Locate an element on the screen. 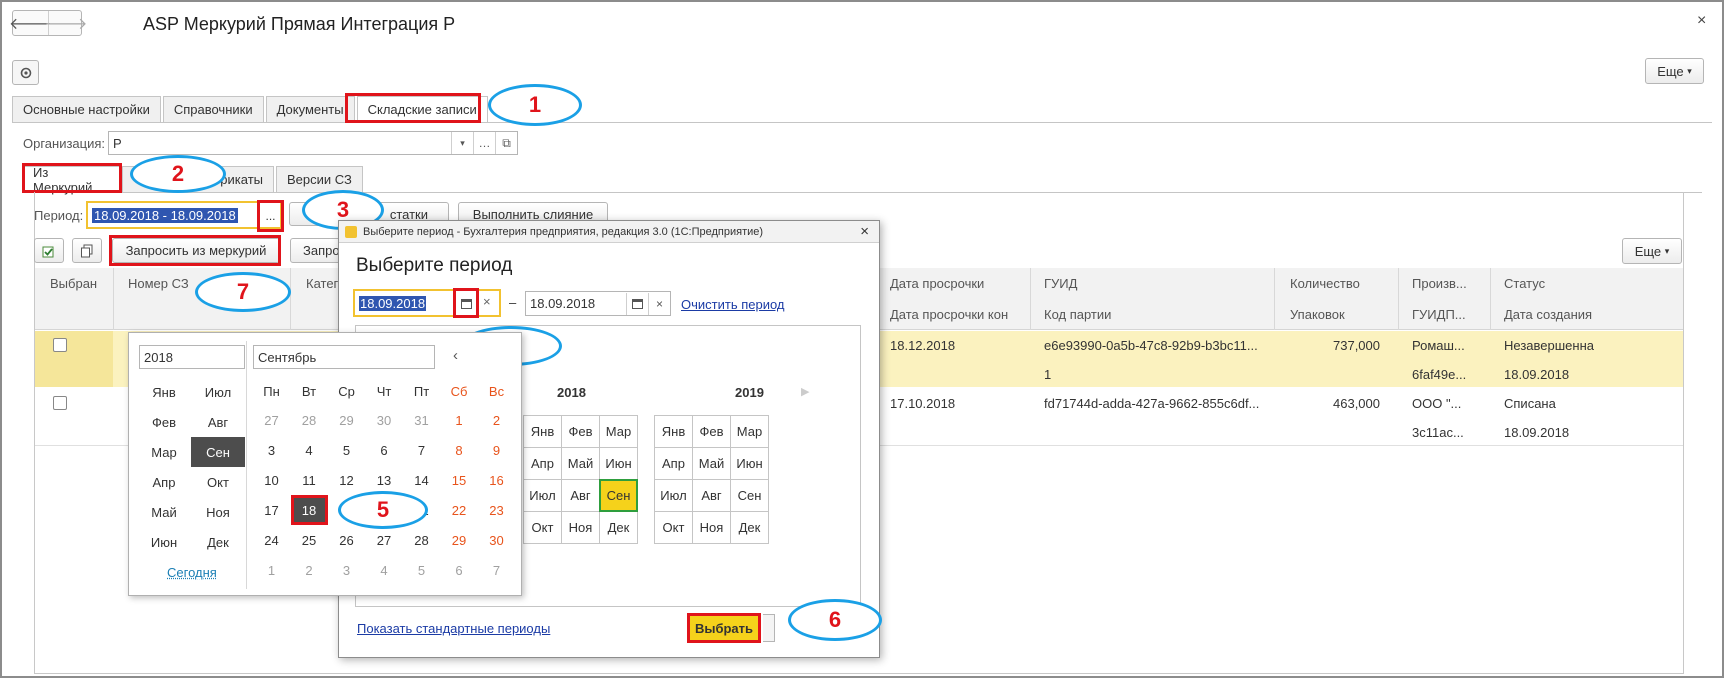 The width and height of the screenshot is (1724, 678). col-batch-code: Код партии is located at coordinates (1077, 314).